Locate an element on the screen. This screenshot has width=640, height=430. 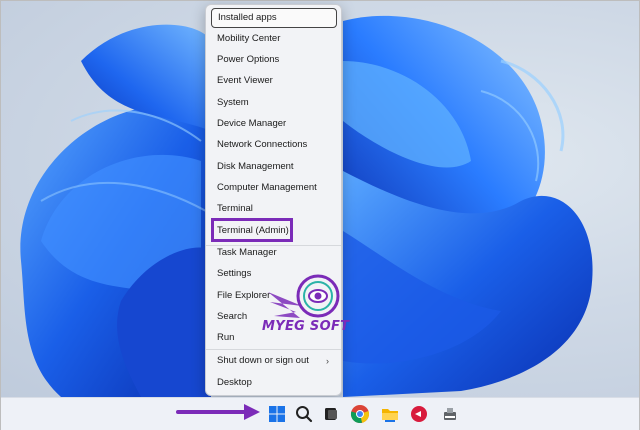
menu-item-device-manager: Device Manager is located at coordinates (274, 124).